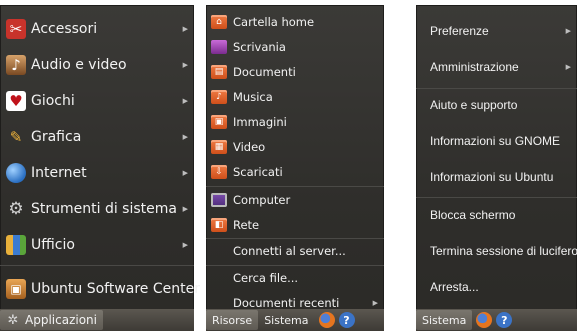 Image resolution: width=577 pixels, height=331 pixels. Describe the element at coordinates (295, 224) in the screenshot. I see `menu-item-rete: ◧ Rete` at that location.